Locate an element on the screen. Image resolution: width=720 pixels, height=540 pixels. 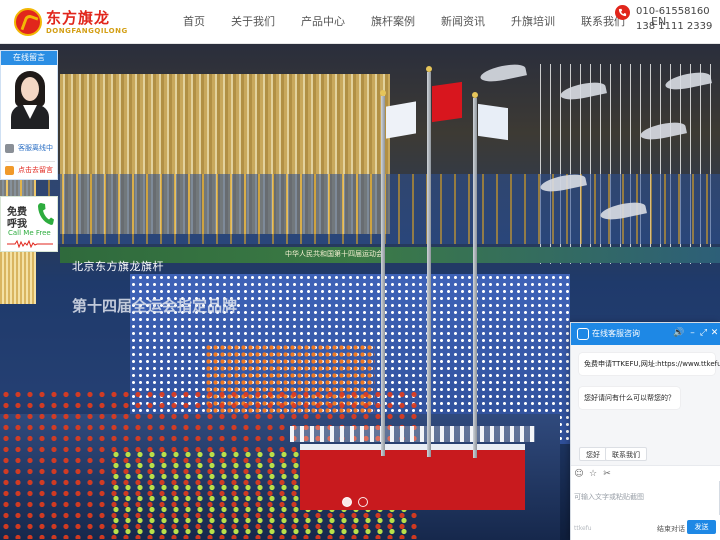
online-panel-title: 在线留言 is located at coordinates (29, 58).